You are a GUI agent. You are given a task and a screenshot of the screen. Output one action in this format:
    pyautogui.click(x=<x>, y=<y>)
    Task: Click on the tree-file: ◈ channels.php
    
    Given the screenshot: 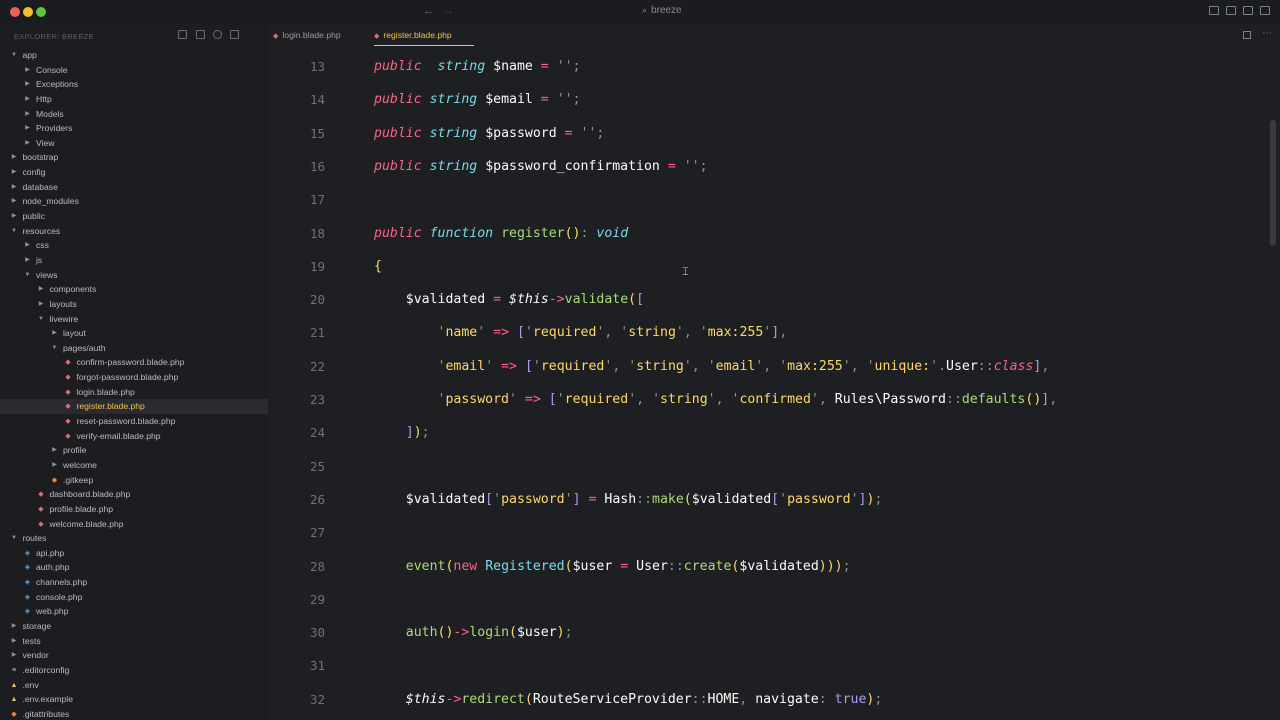 What is the action you would take?
    pyautogui.click(x=134, y=582)
    